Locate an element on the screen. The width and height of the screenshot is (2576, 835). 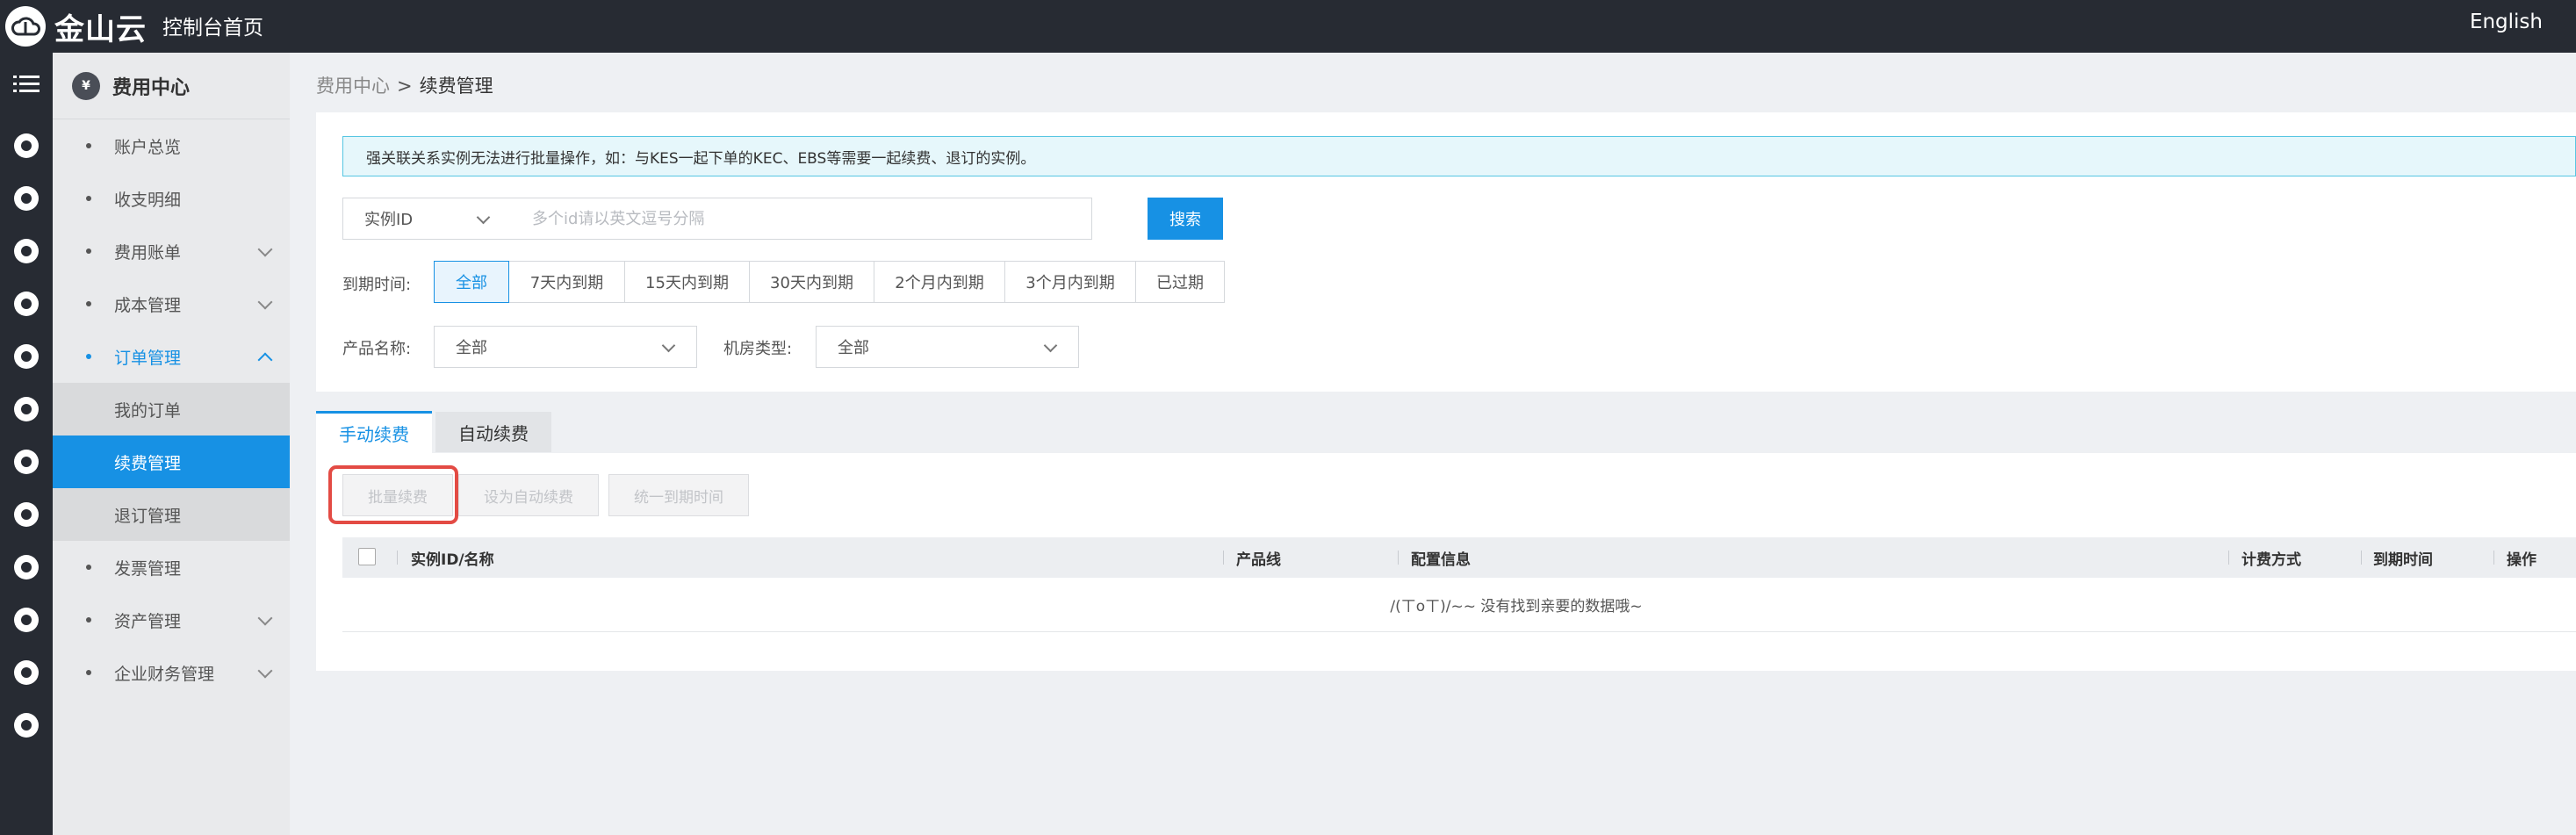
room-type-select: 全部 is located at coordinates (947, 347).